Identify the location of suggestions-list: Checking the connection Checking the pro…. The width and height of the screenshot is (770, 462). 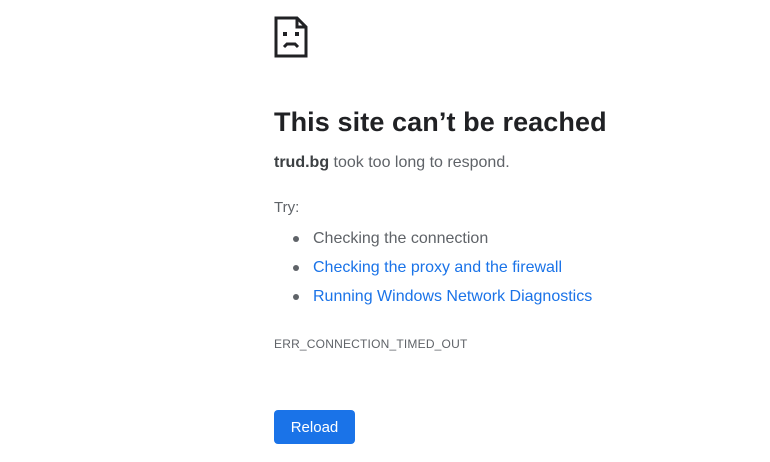
(509, 267).